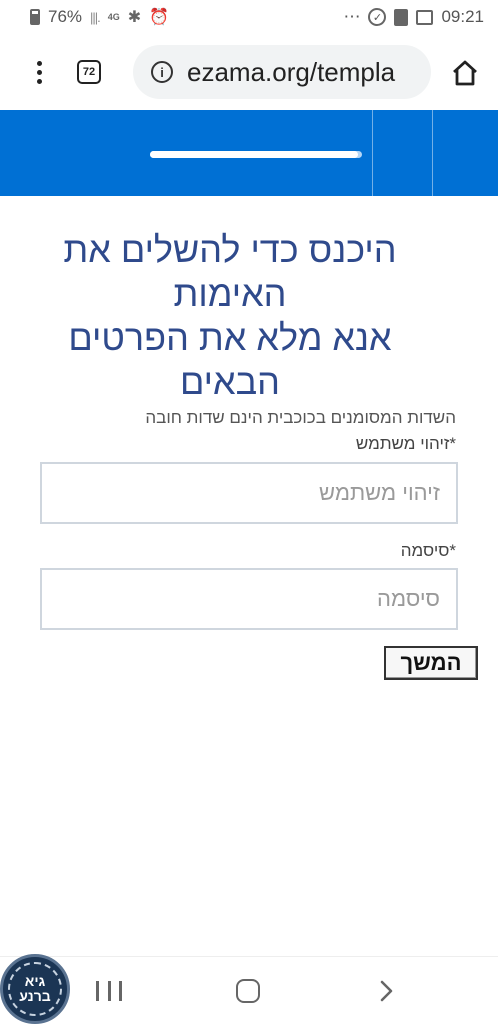 Image resolution: width=498 pixels, height=1024 pixels. I want to click on logo-text-line: ברנע, so click(35, 996).